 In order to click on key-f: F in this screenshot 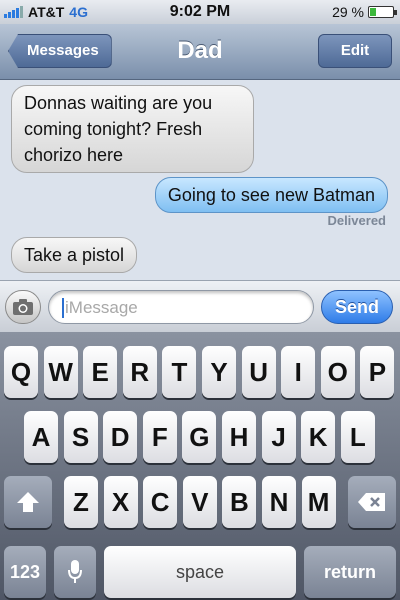, I will do `click(159, 437)`.